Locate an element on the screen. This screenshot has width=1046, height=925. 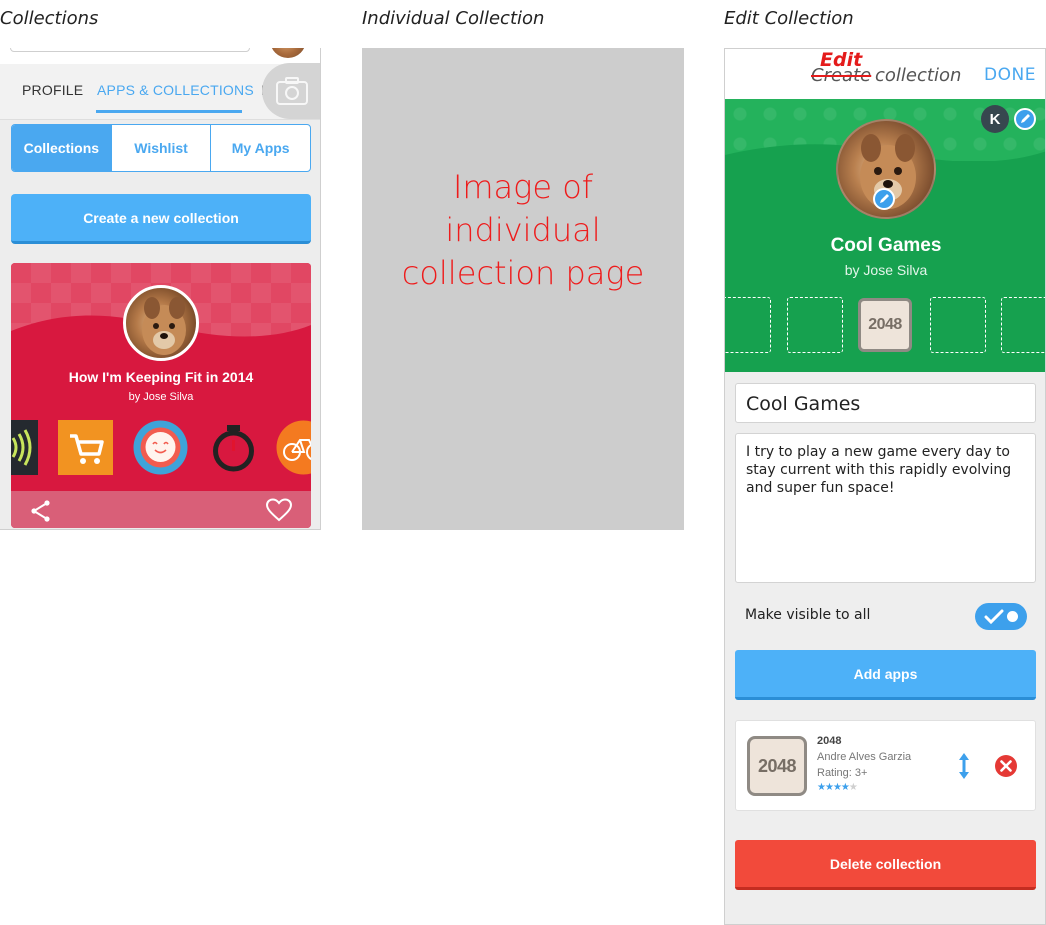
remove-app-icon is located at coordinates (1006, 766).